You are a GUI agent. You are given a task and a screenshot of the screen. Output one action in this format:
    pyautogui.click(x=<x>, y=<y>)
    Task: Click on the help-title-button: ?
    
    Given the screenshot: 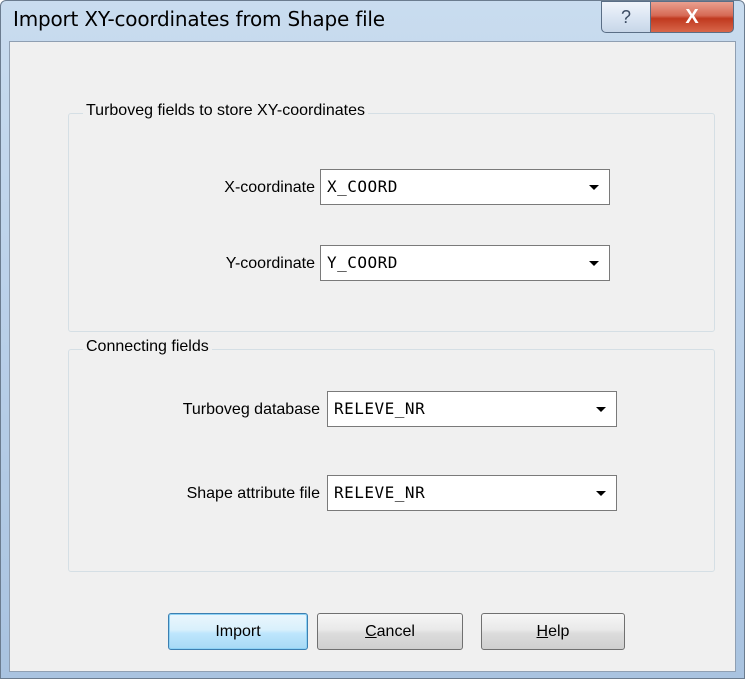 What is the action you would take?
    pyautogui.click(x=626, y=17)
    